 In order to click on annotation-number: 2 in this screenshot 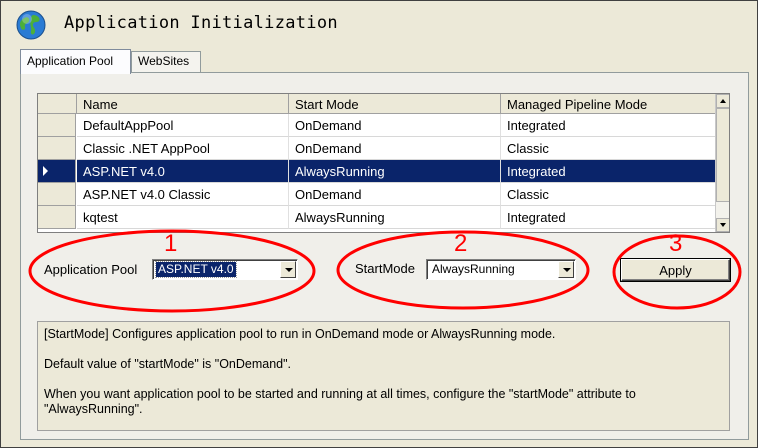, I will do `click(461, 243)`.